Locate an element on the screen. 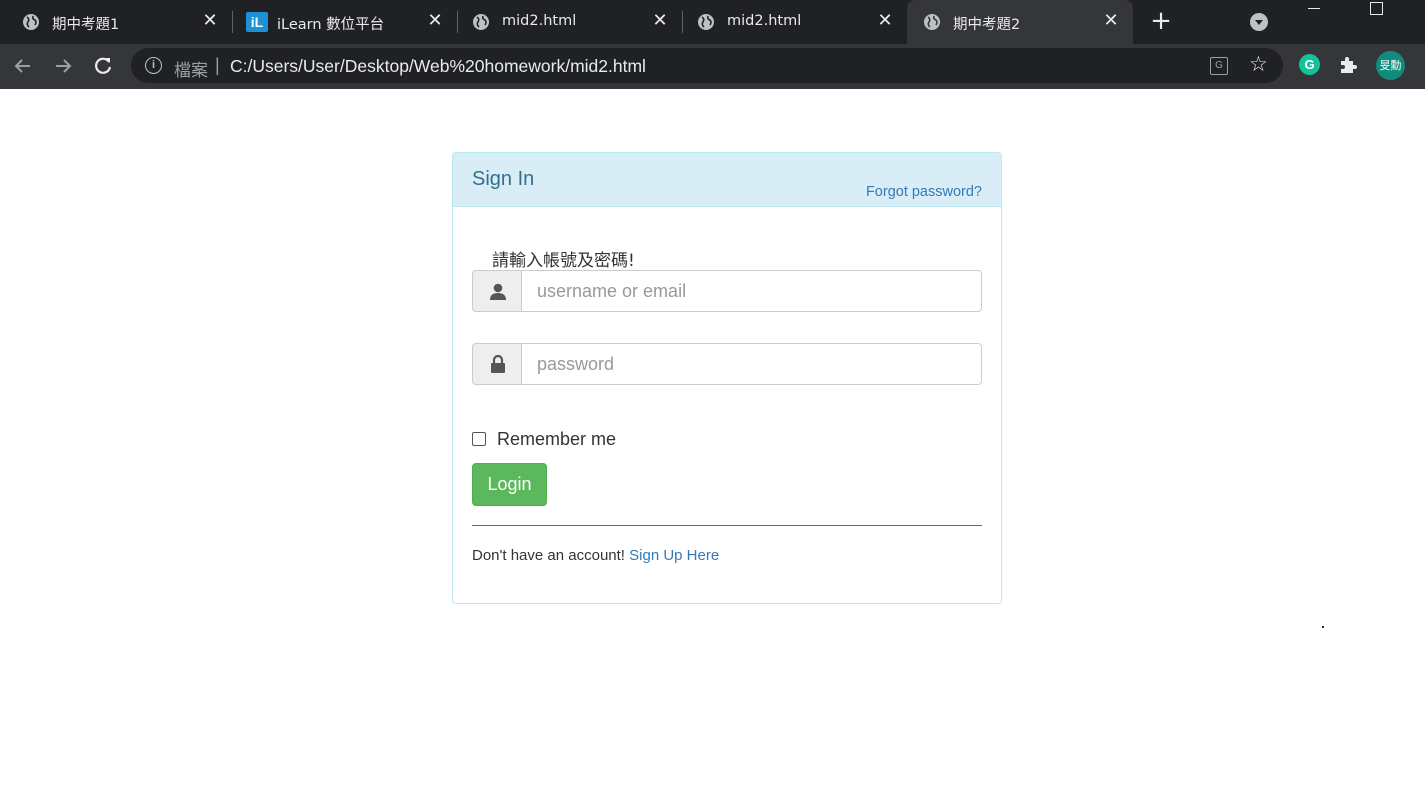 This screenshot has height=793, width=1425. ilearn-icon: iL is located at coordinates (257, 22).